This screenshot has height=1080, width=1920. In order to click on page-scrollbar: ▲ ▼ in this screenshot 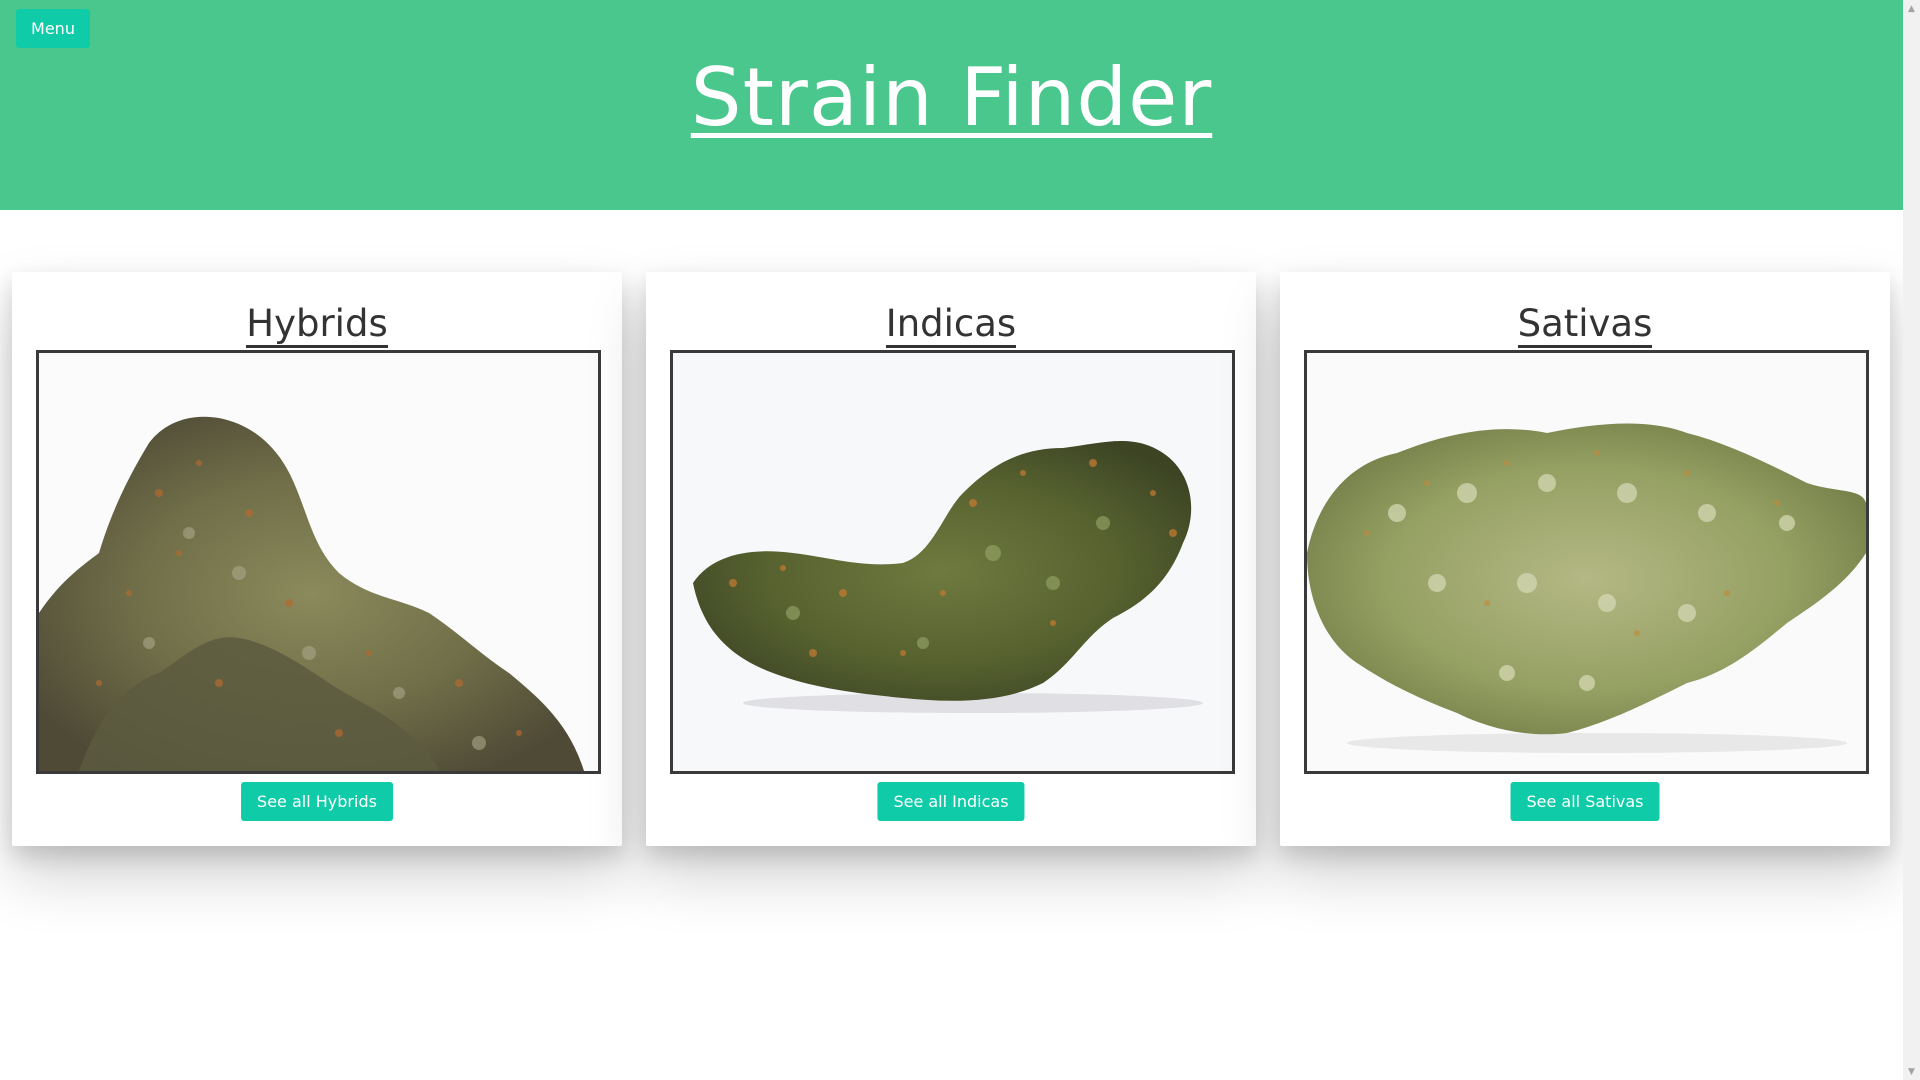, I will do `click(1911, 540)`.